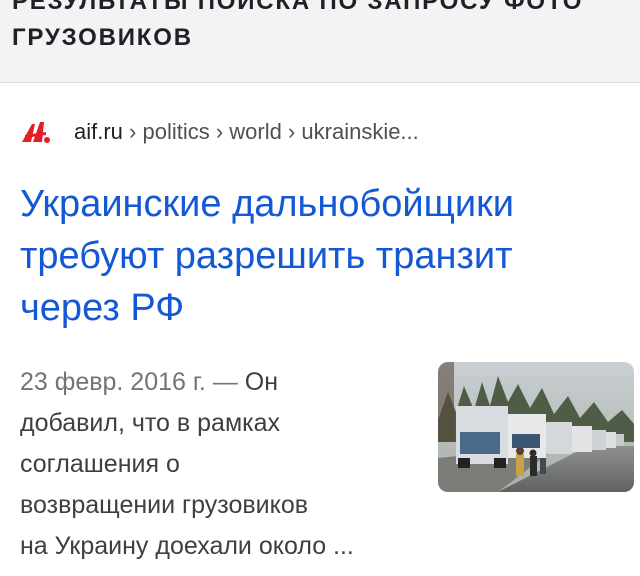  Describe the element at coordinates (102, 37) in the screenshot. I see `header-line-2: ГРУЗОВИКОВ` at that location.